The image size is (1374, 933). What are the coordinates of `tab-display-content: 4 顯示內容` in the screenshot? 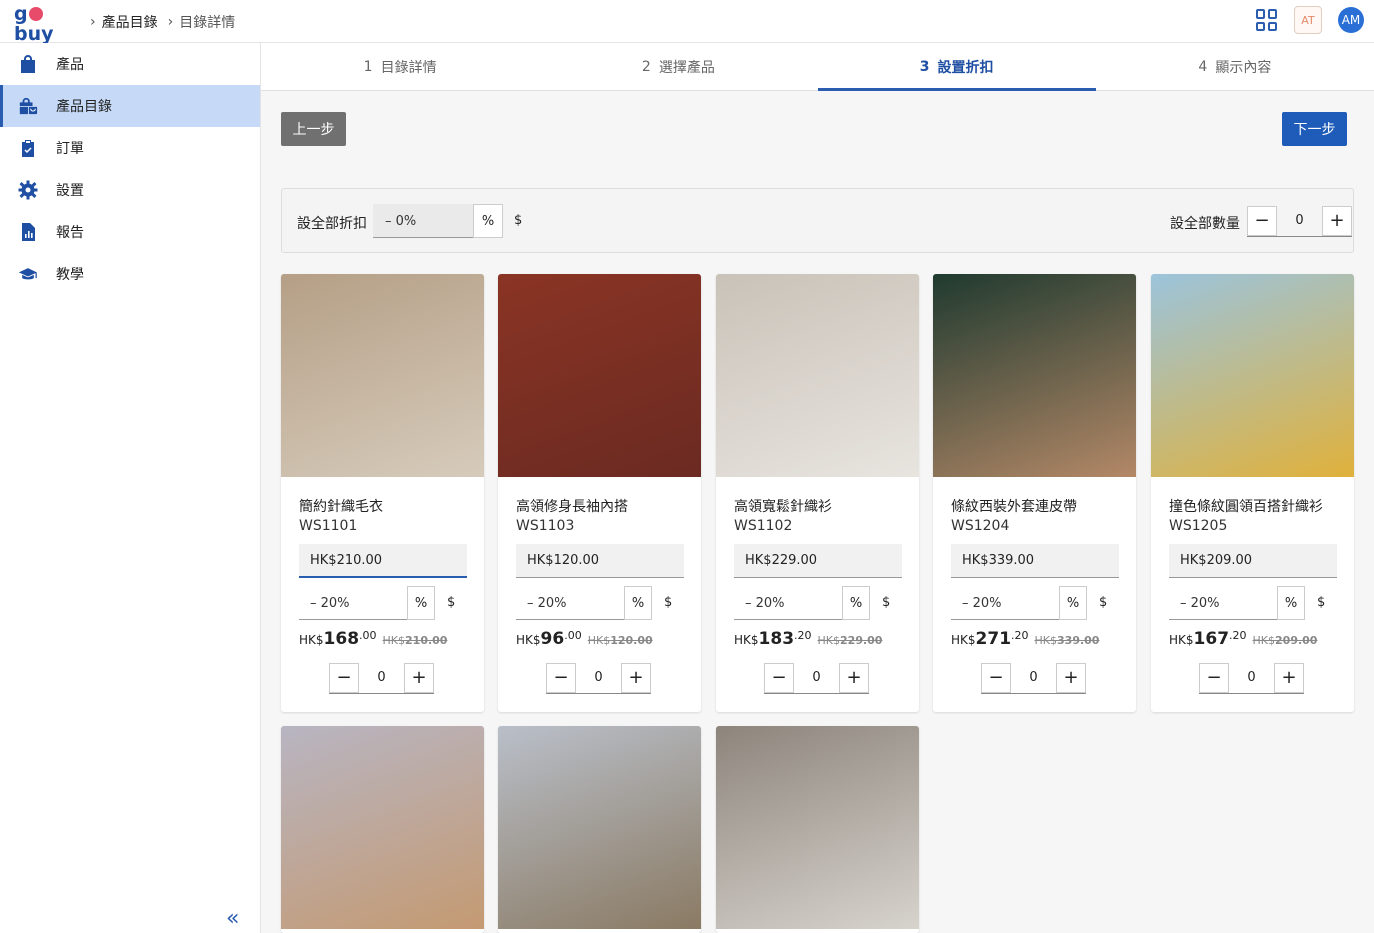 It's located at (1235, 66).